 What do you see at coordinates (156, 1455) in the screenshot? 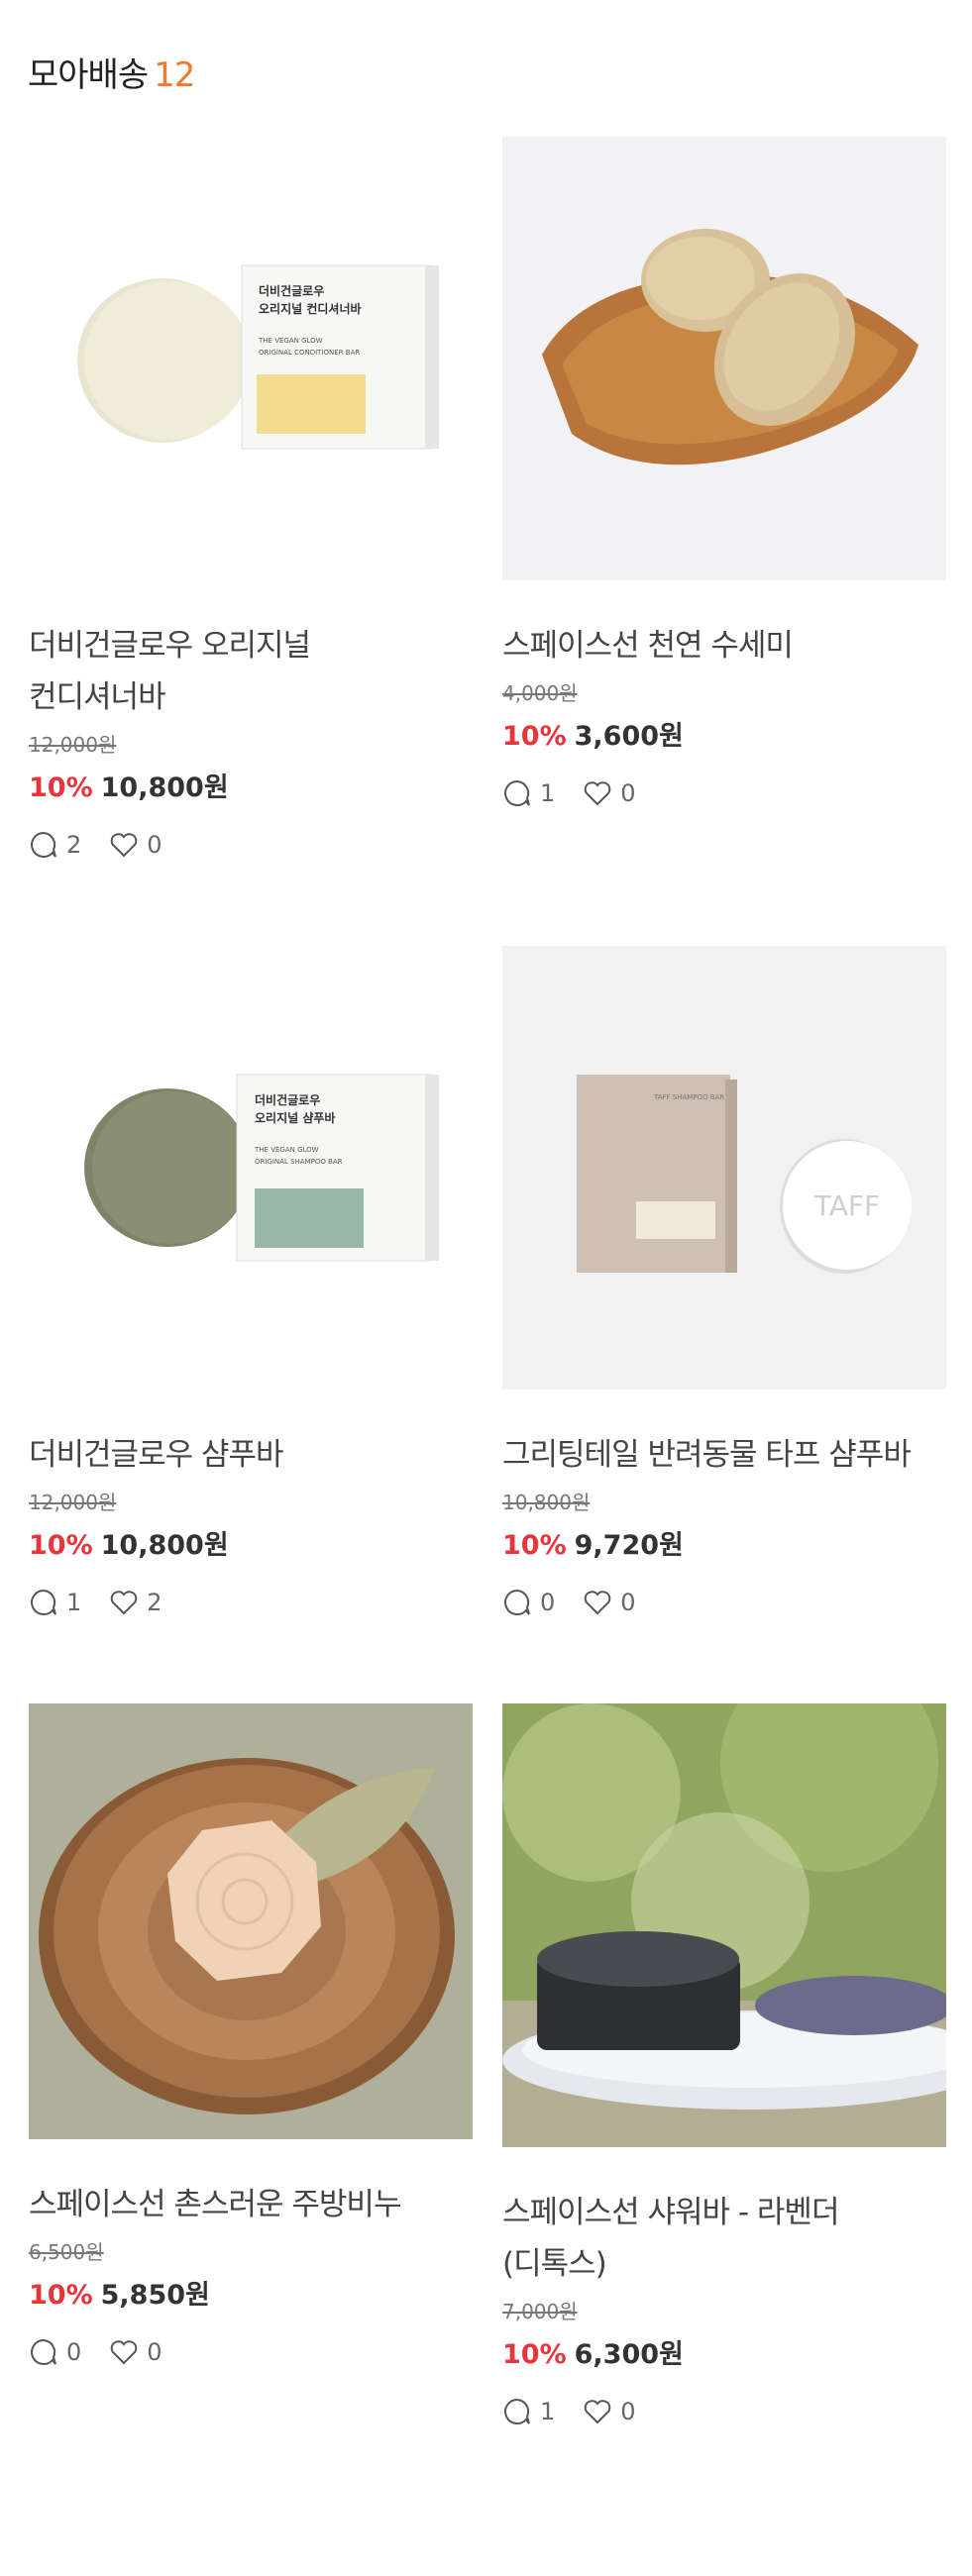
I see `product-name-line: 더비건글로우 샴푸바` at bounding box center [156, 1455].